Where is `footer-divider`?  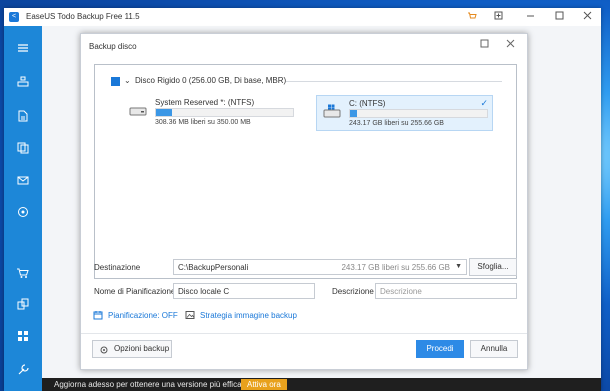 footer-divider is located at coordinates (304, 333).